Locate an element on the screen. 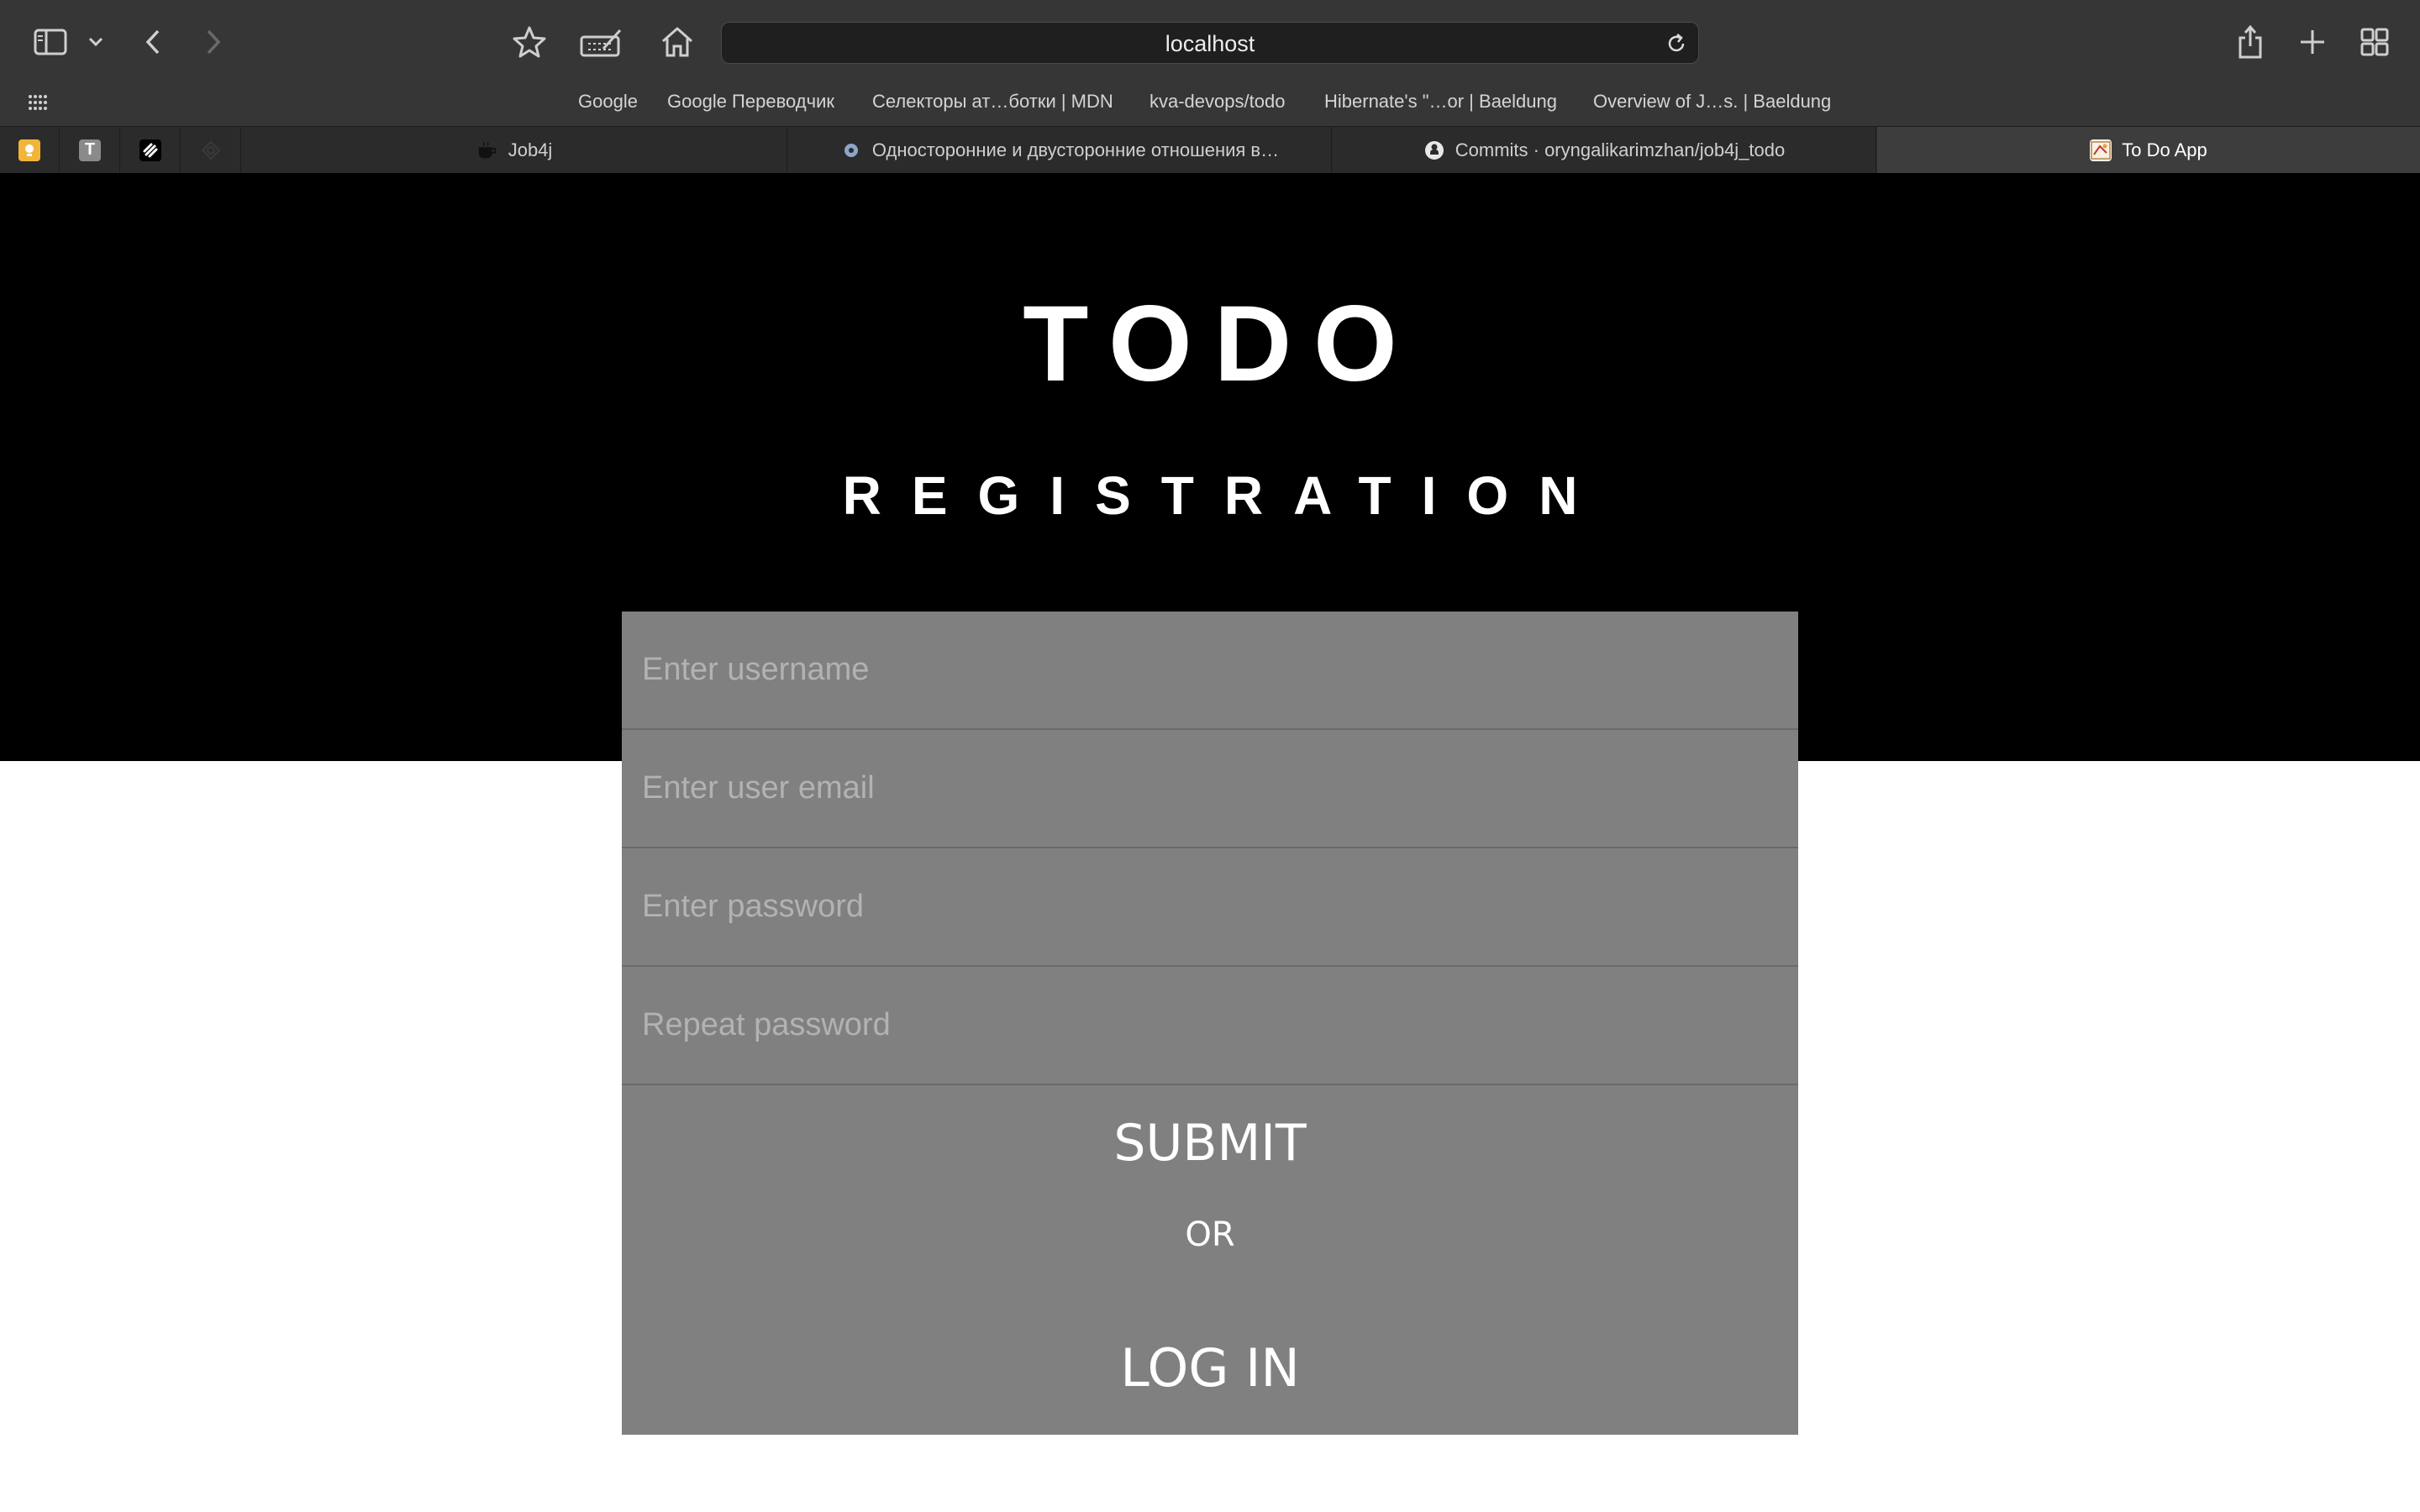 The height and width of the screenshot is (1512, 2420). back-icon is located at coordinates (153, 42).